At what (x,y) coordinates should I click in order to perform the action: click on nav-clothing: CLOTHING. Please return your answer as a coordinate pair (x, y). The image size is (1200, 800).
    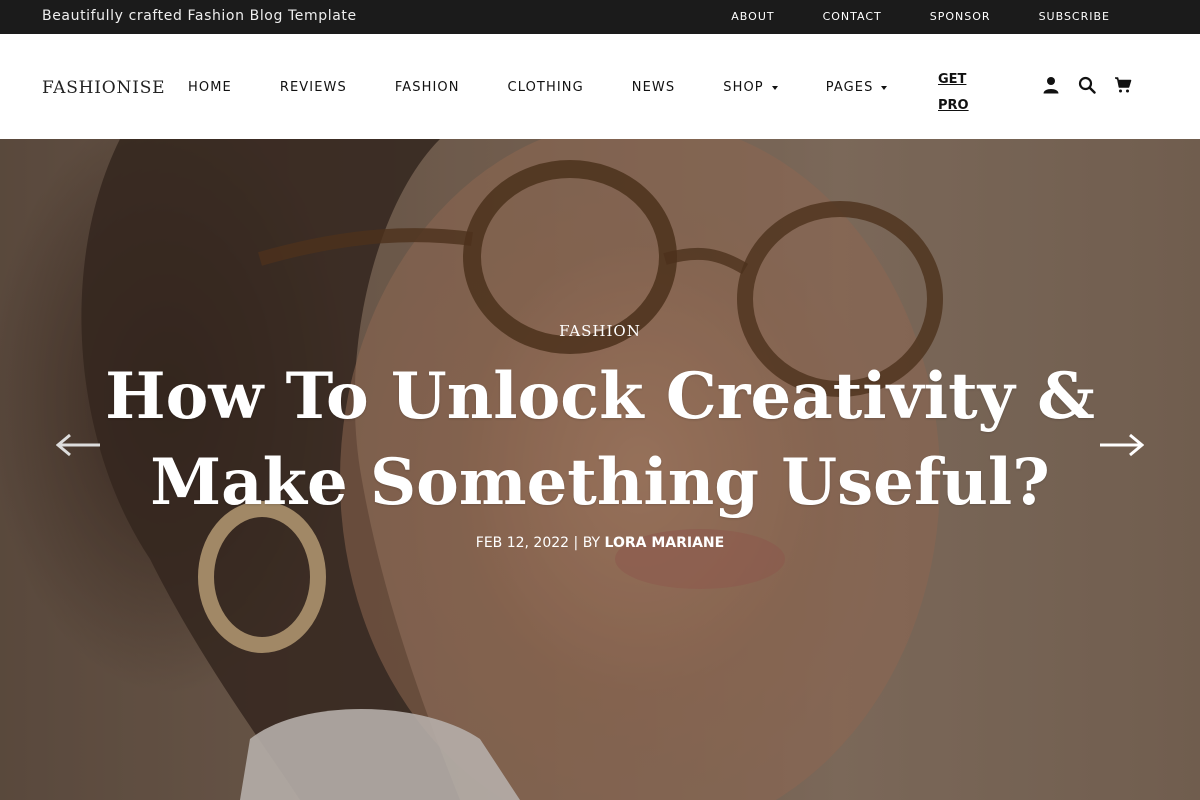
    Looking at the image, I should click on (546, 87).